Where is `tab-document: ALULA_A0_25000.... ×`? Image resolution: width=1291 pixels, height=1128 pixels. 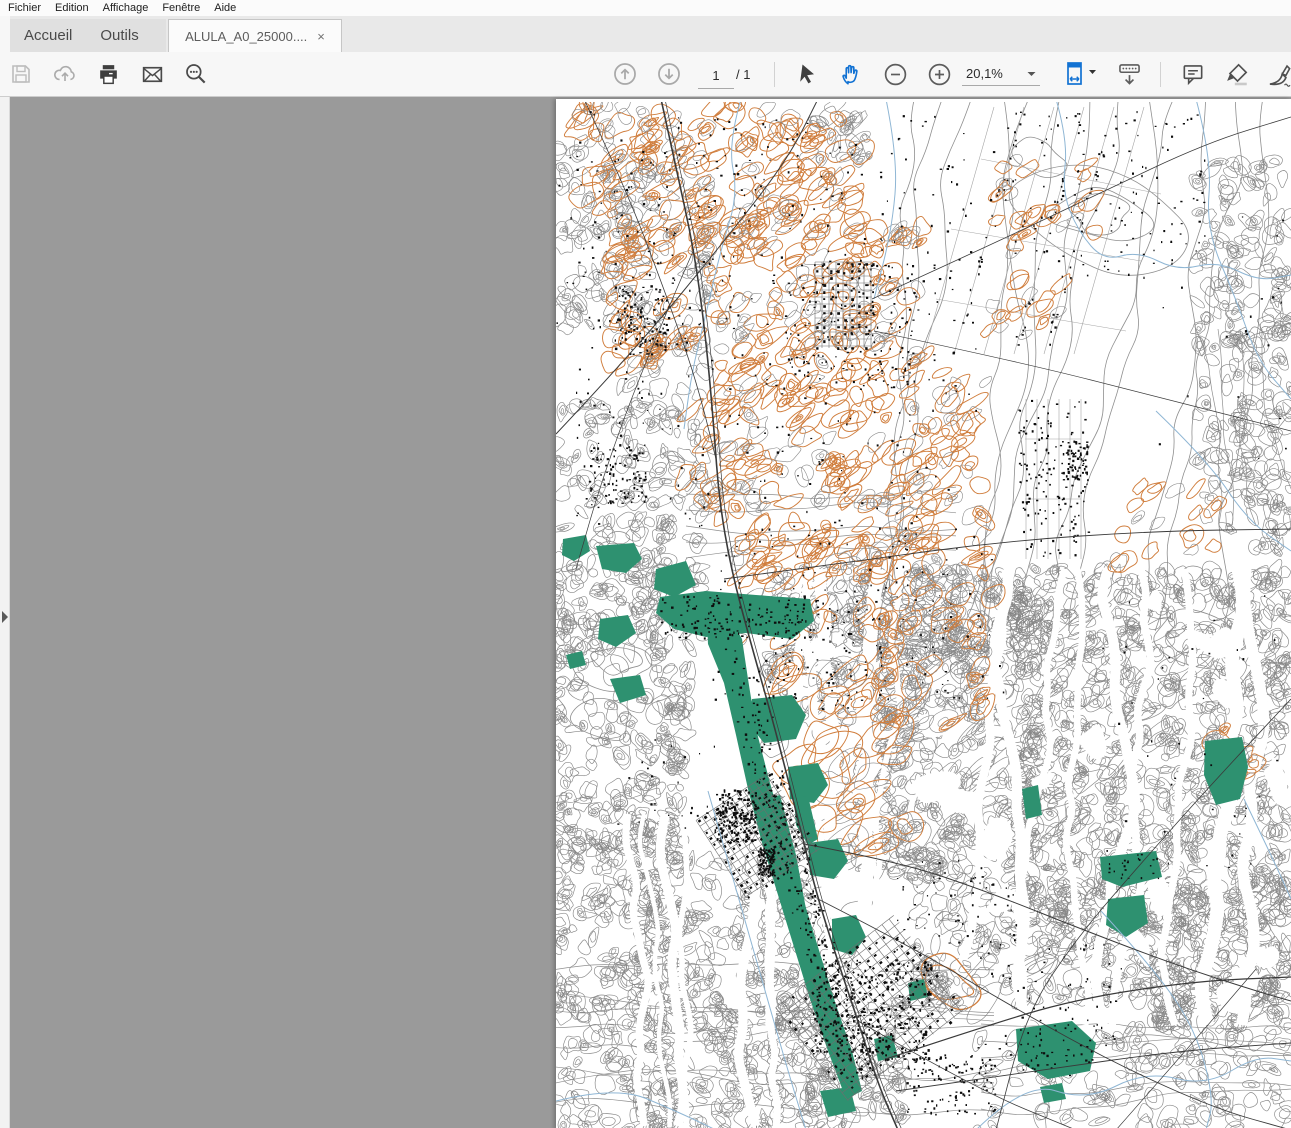
tab-document: ALULA_A0_25000.... × is located at coordinates (255, 35).